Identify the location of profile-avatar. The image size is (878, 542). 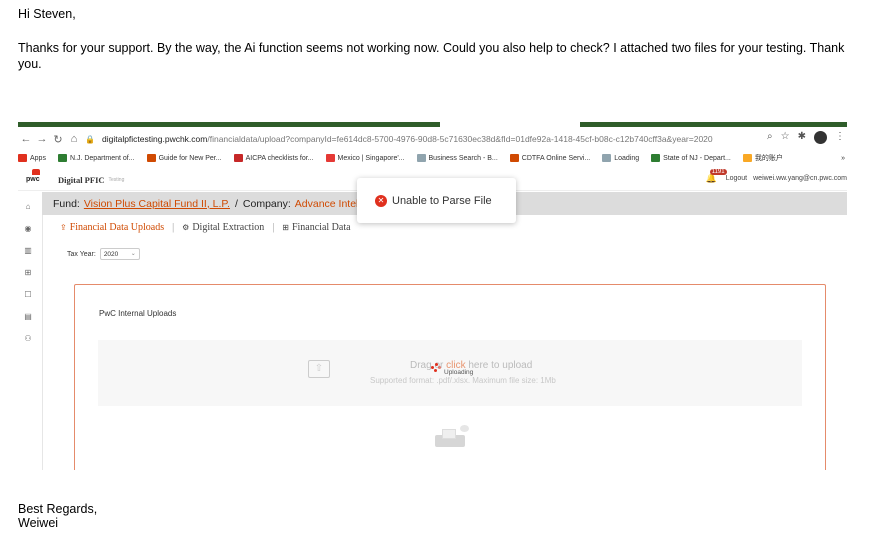
(820, 137).